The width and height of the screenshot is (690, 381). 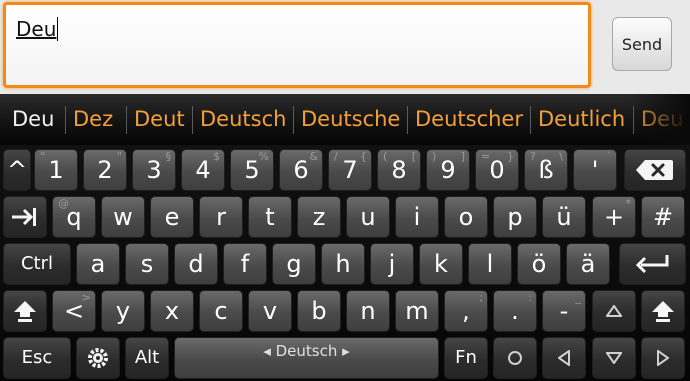 I want to click on key-8: 8([, so click(x=399, y=170).